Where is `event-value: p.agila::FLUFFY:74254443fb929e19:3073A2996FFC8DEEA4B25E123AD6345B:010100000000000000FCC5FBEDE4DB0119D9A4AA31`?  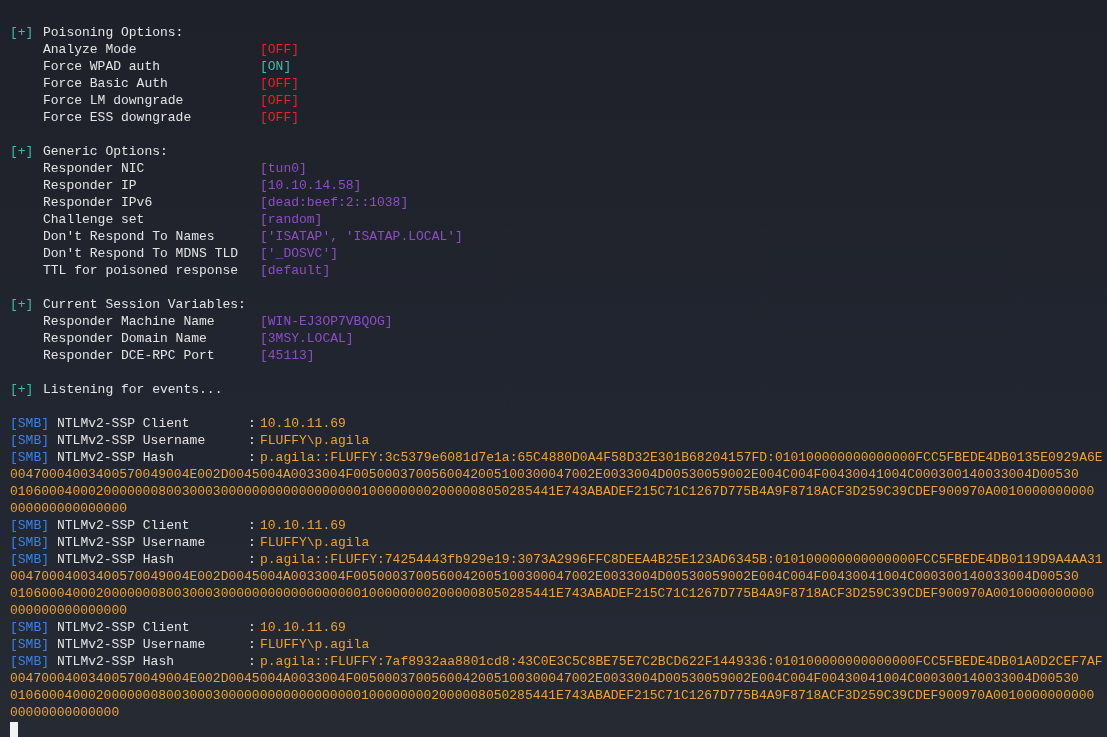 event-value: p.agila::FLUFFY:74254443fb929e19:3073A2996FFC8DEEA4B25E123AD6345B:010100000000000000FCC5FBEDE4DB0119D9A4AA31 is located at coordinates (681, 559).